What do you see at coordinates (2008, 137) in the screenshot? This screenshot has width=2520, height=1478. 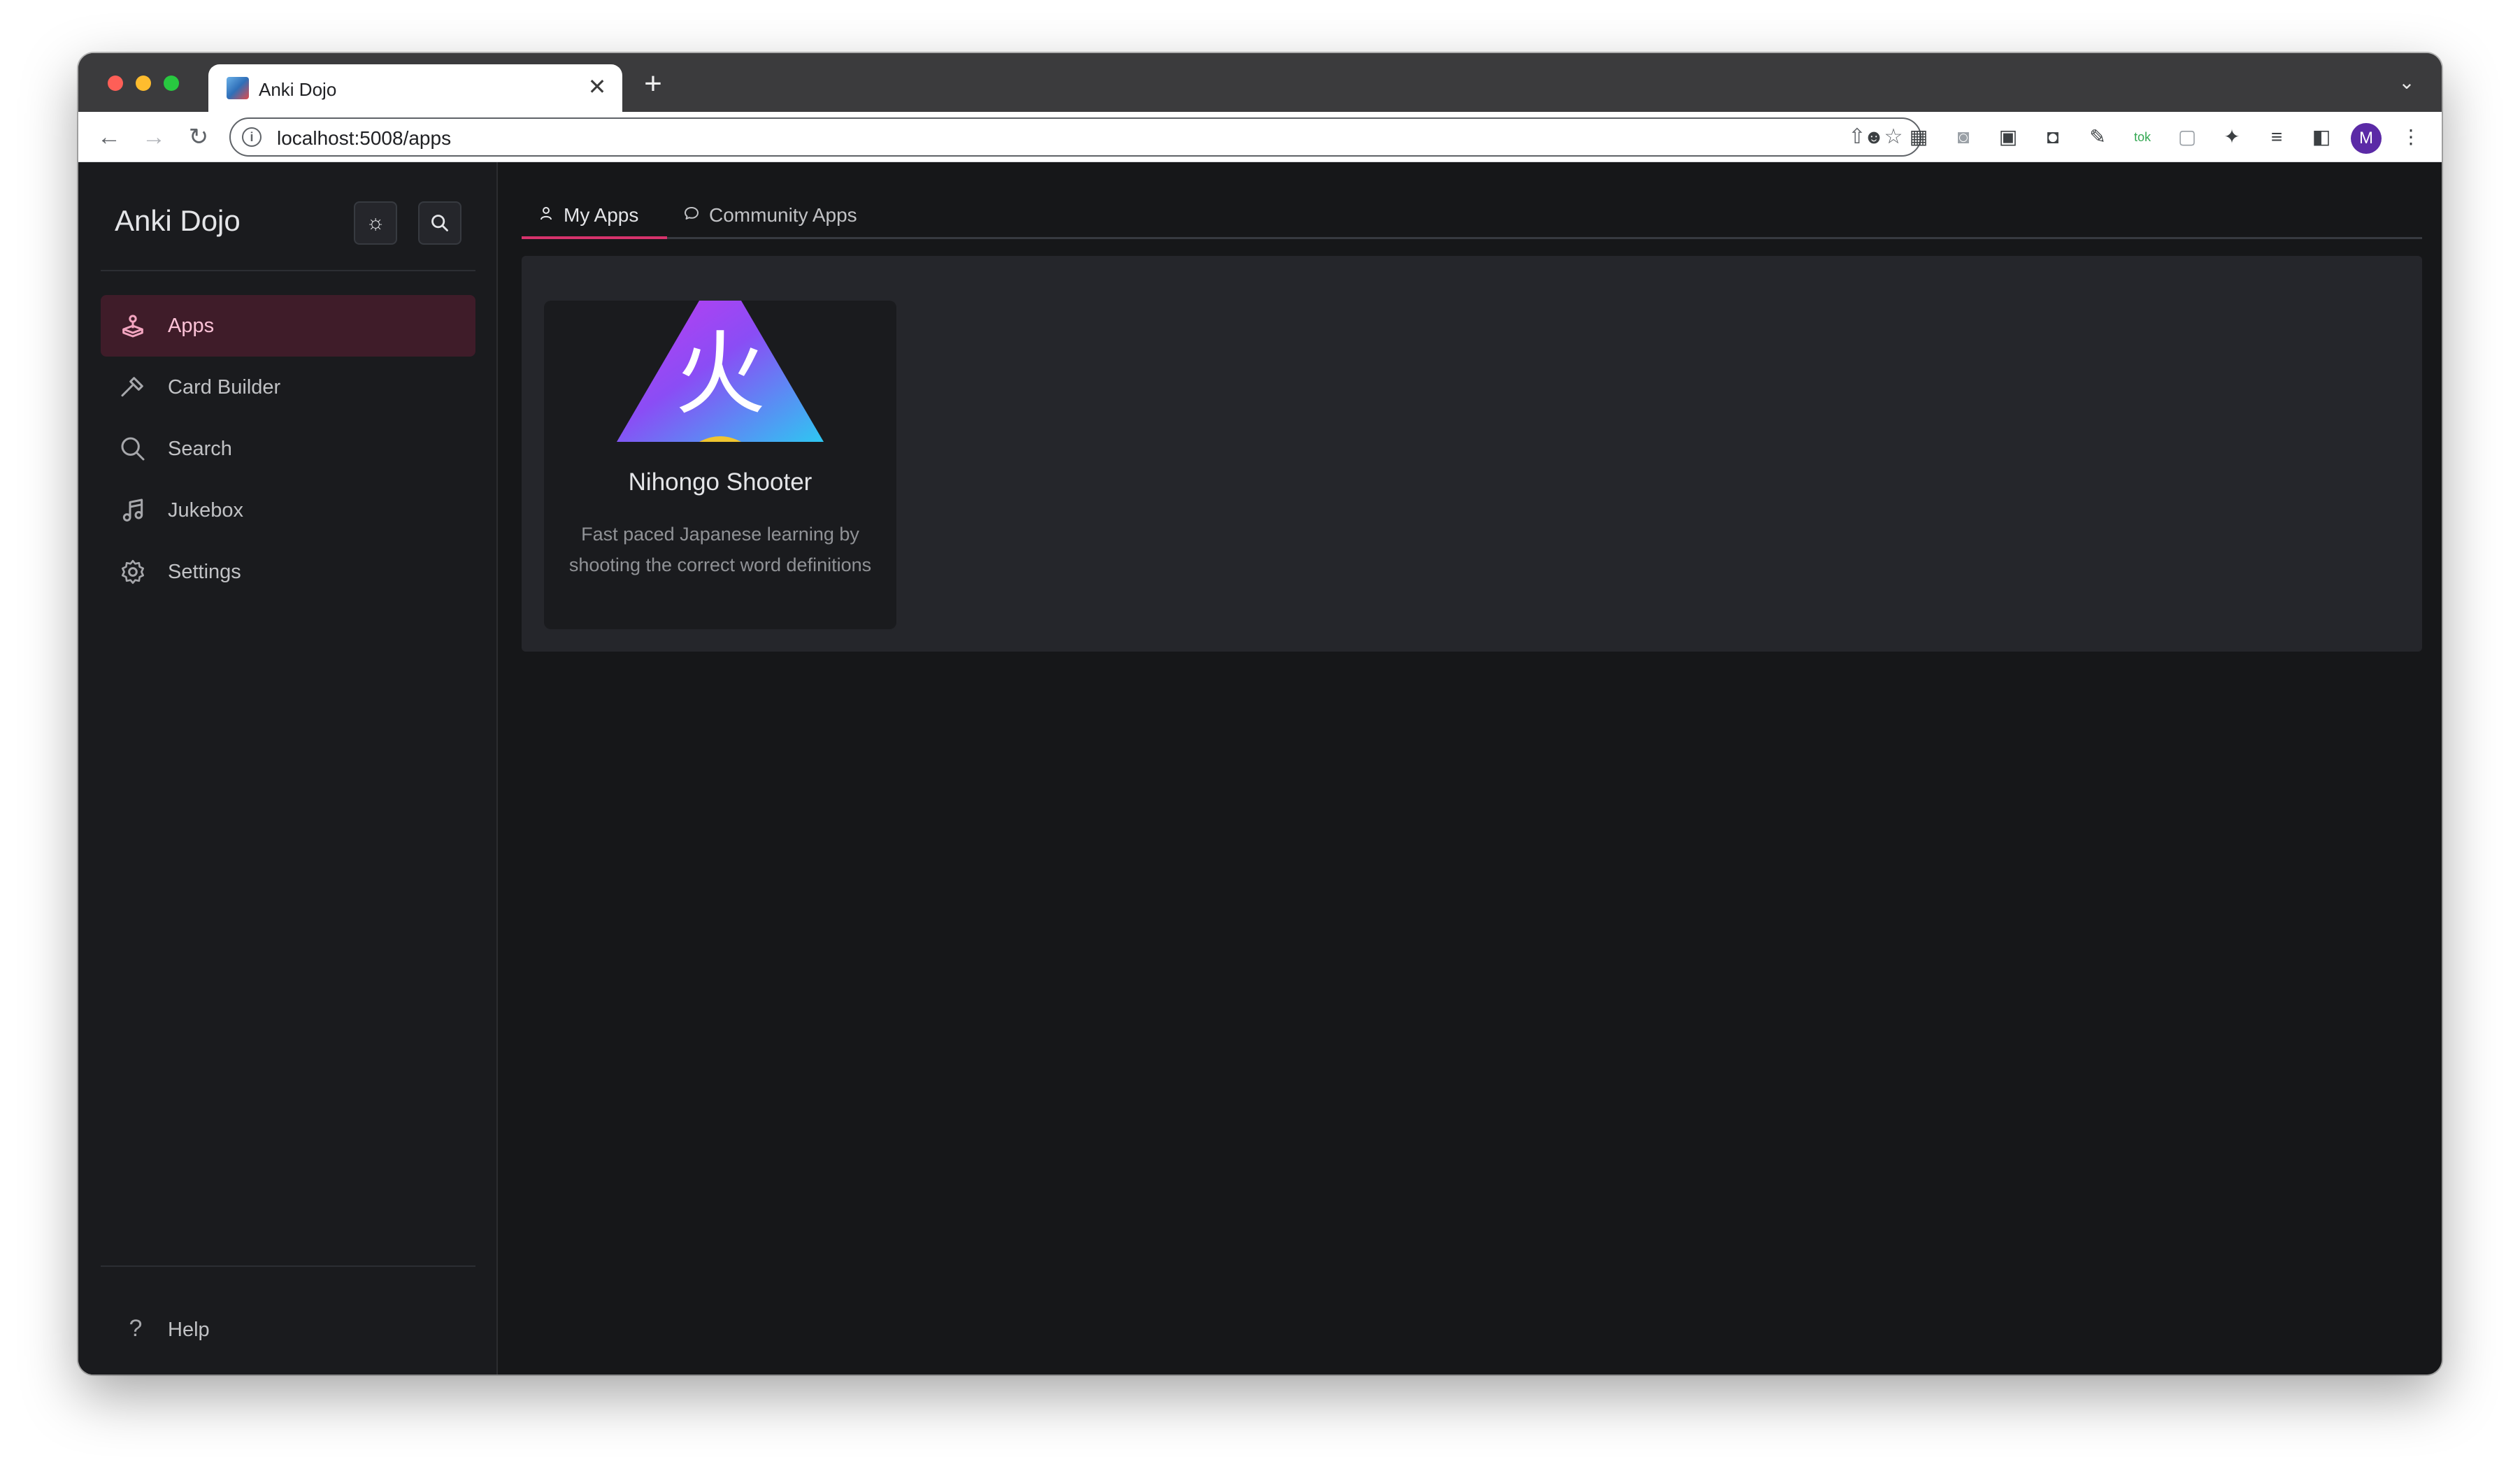 I see `extension-chat-icon: ▣` at bounding box center [2008, 137].